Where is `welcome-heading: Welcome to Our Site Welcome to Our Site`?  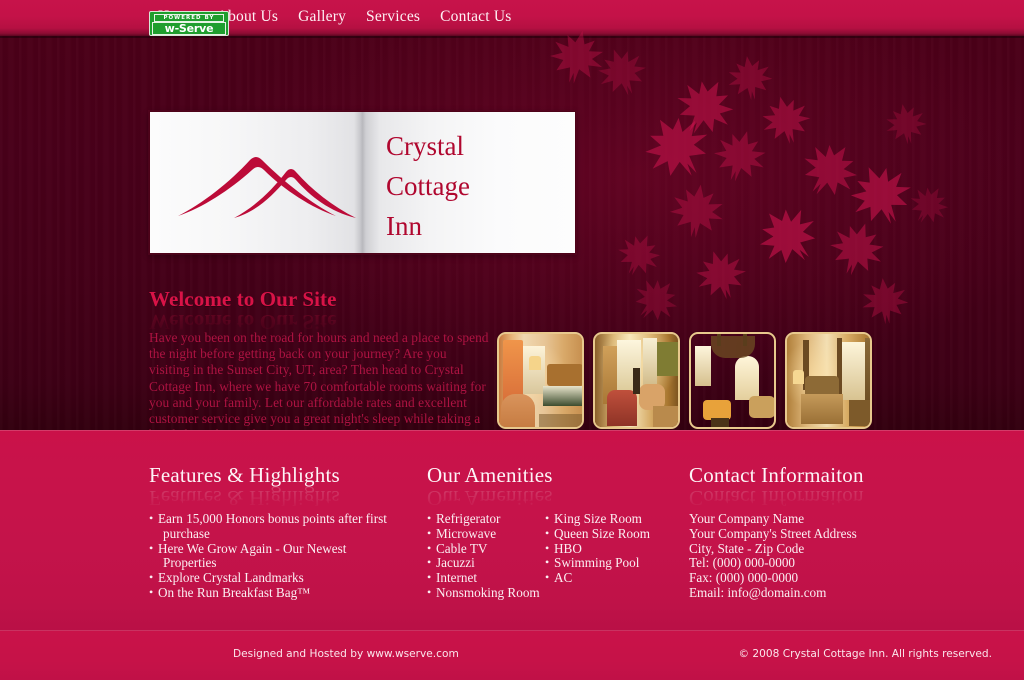
welcome-heading: Welcome to Our Site Welcome to Our Site is located at coordinates (319, 310).